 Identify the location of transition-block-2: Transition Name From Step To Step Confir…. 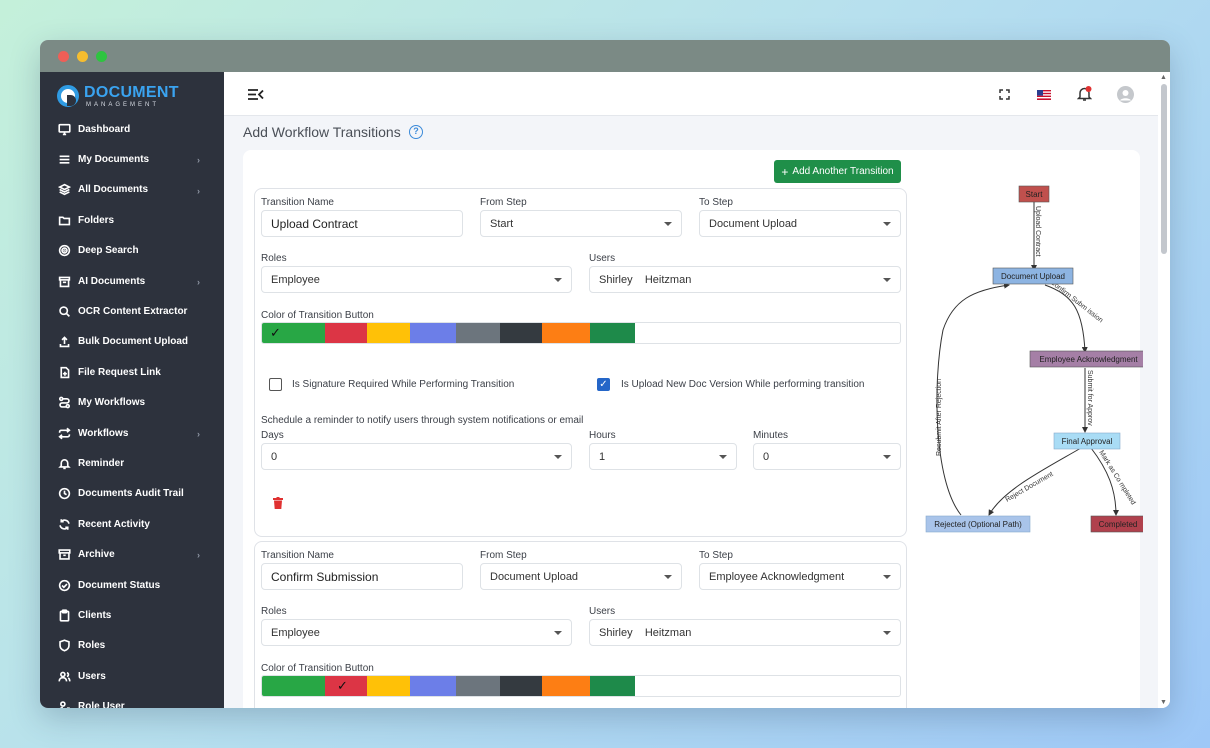
(580, 624).